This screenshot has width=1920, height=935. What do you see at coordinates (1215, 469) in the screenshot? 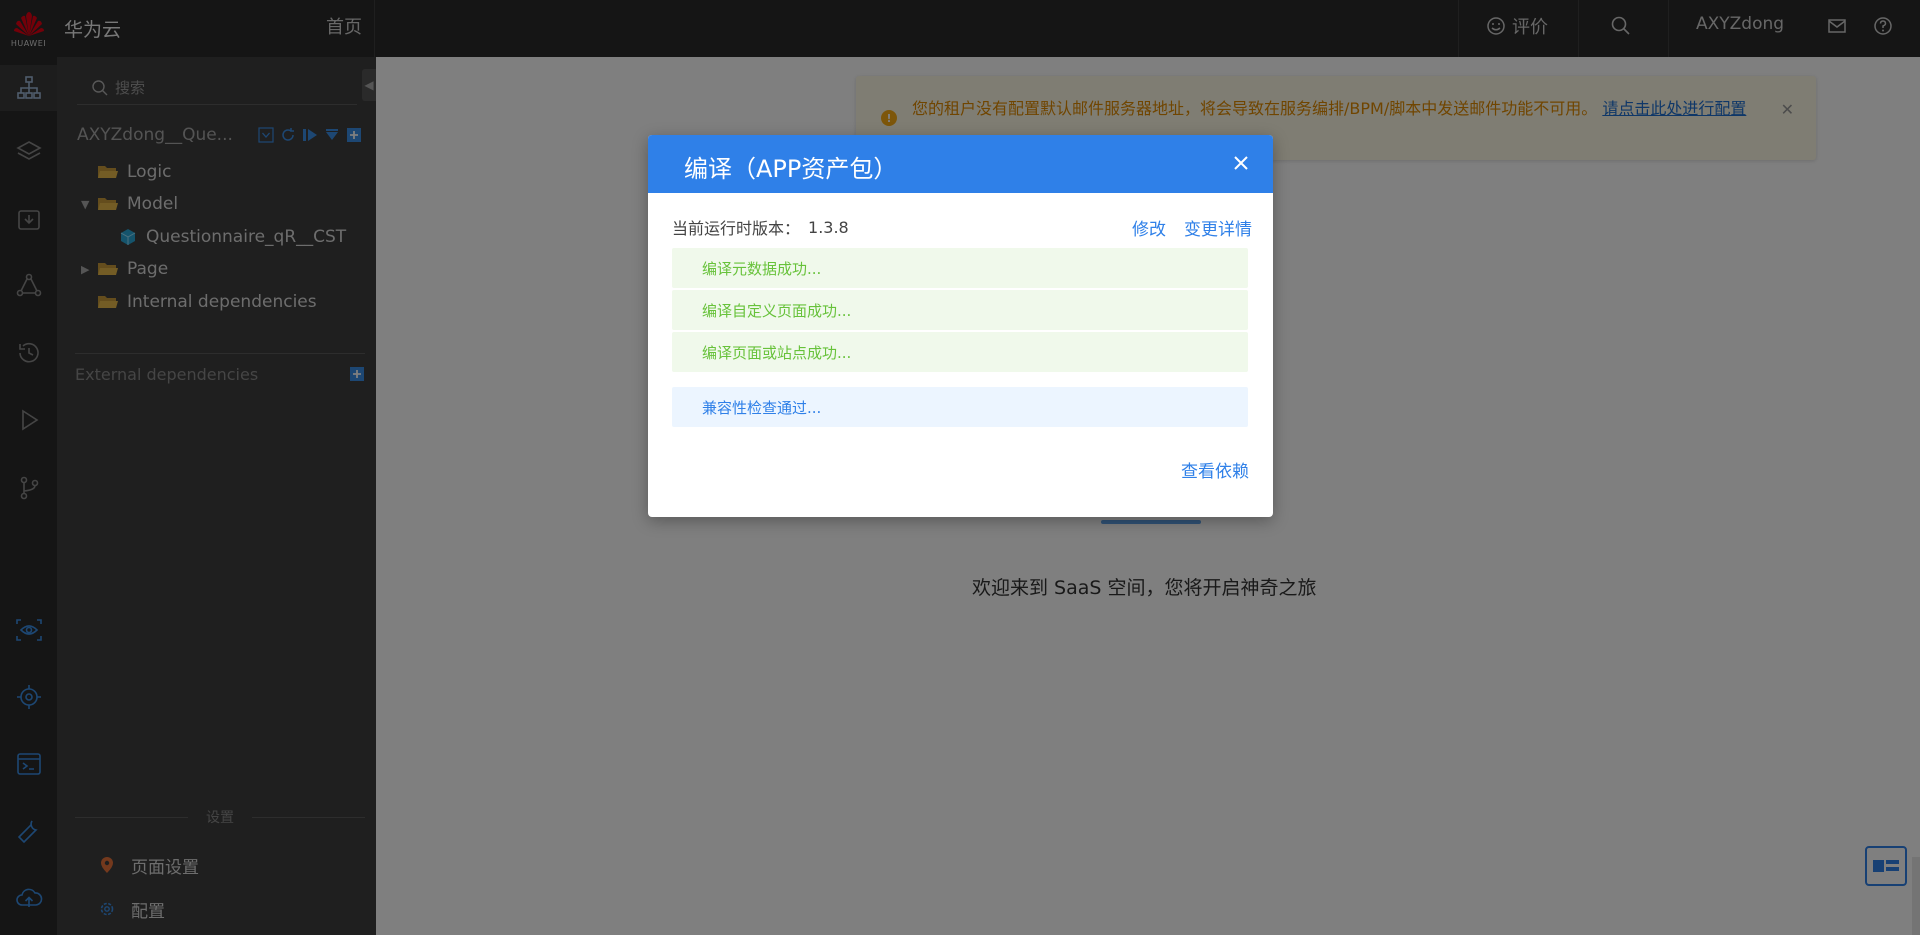
I see `view-dependencies-link: 查看依赖` at bounding box center [1215, 469].